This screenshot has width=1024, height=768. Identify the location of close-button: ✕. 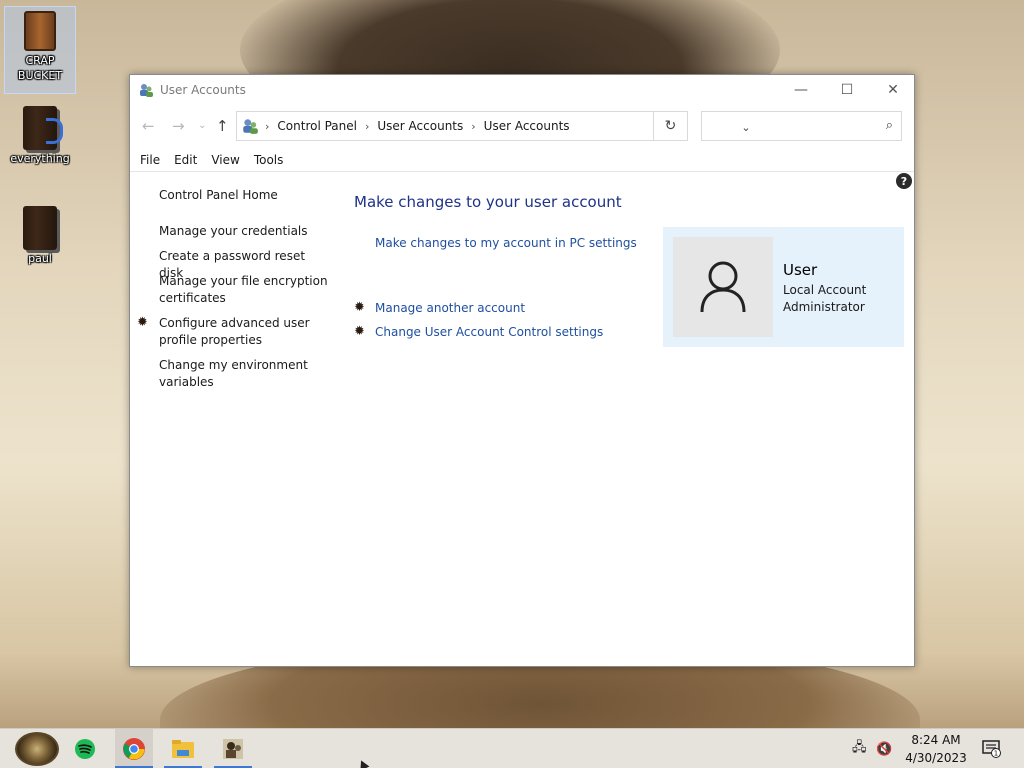
(893, 90).